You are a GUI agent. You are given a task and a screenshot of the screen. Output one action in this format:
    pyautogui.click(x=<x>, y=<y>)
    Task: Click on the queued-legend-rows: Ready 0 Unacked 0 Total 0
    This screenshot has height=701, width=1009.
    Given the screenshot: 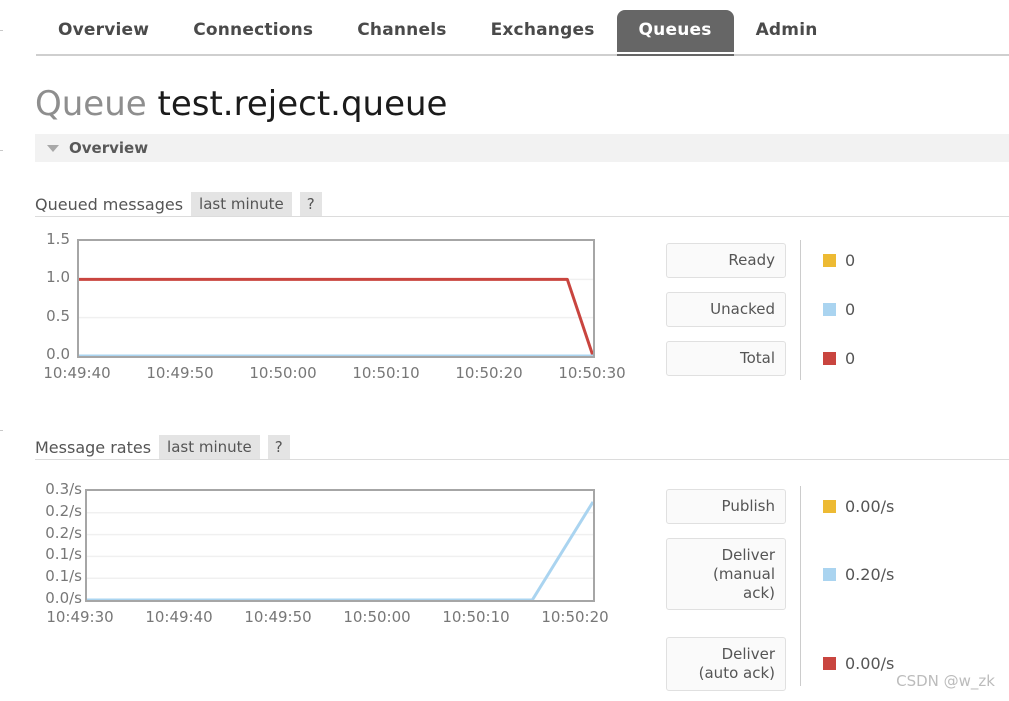 What is the action you would take?
    pyautogui.click(x=831, y=315)
    